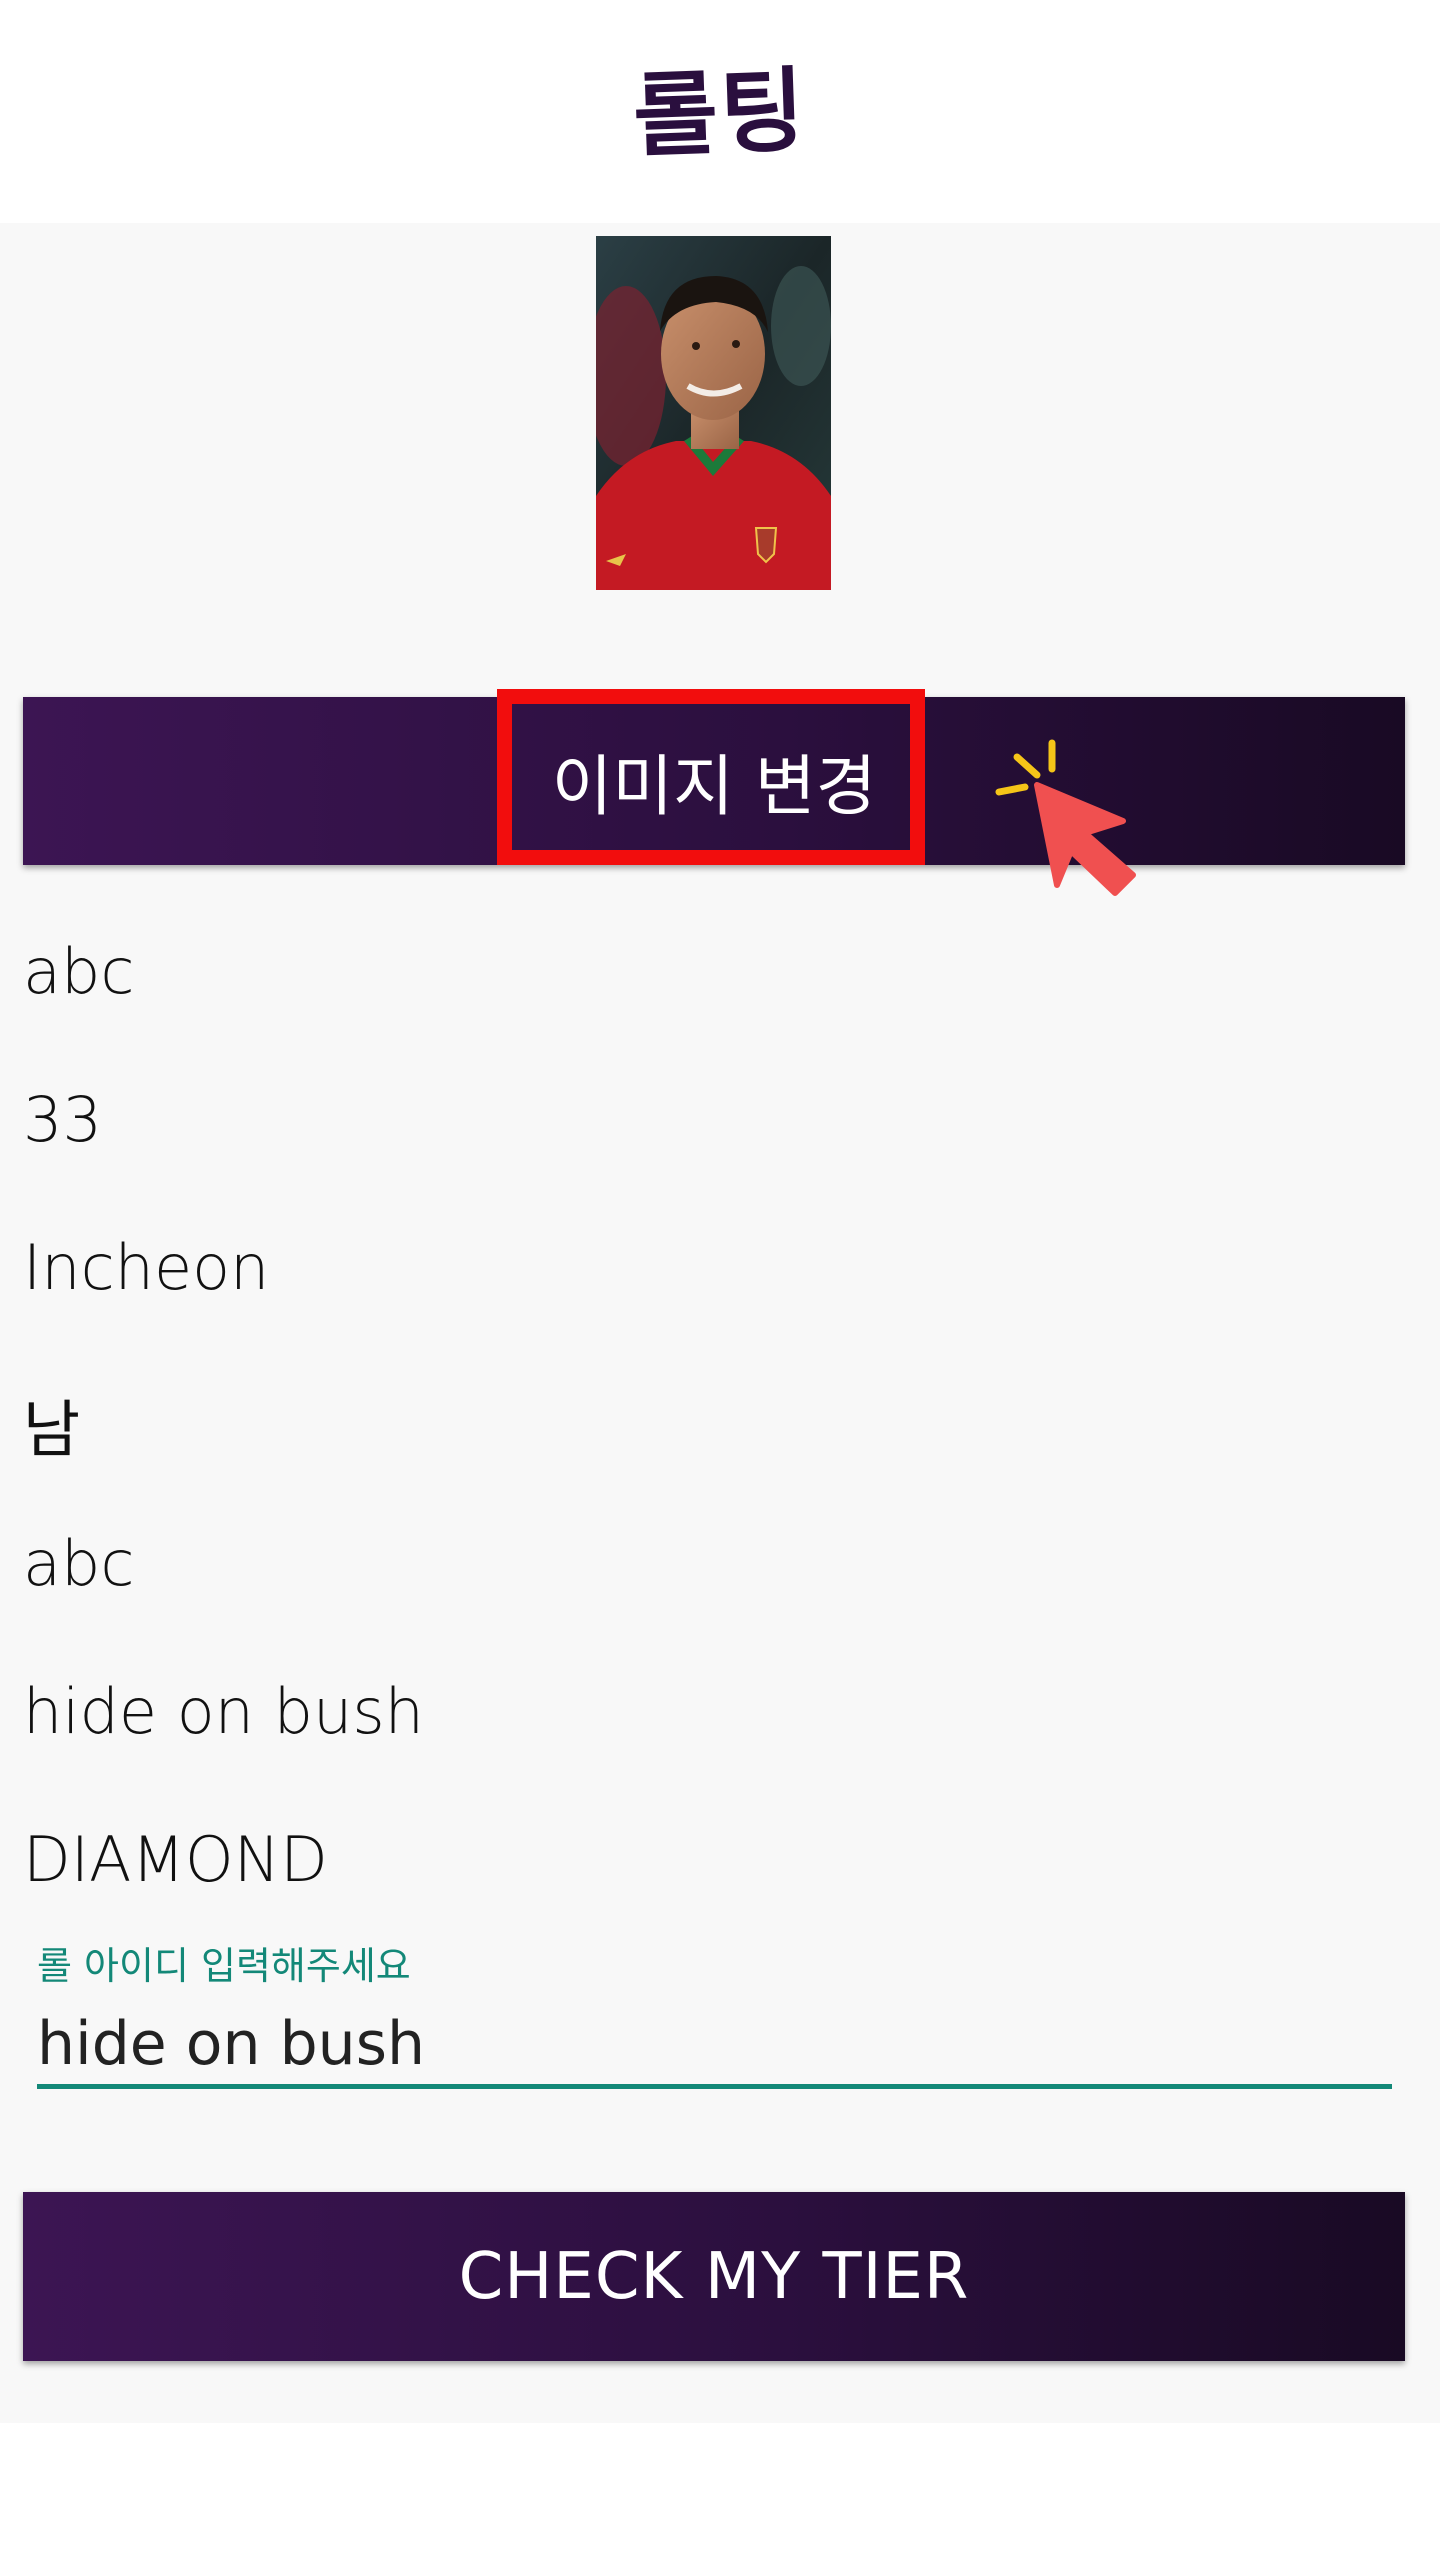 The width and height of the screenshot is (1440, 2560). What do you see at coordinates (52, 1429) in the screenshot?
I see `info-item-gender: 남` at bounding box center [52, 1429].